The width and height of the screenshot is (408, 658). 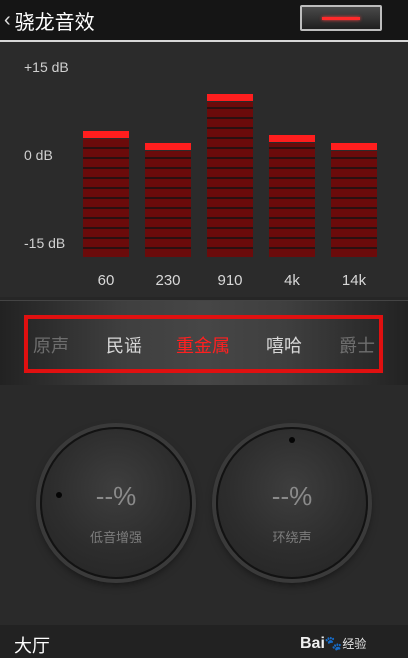 What do you see at coordinates (38, 155) in the screenshot?
I see `db-label-zero: 0 dB` at bounding box center [38, 155].